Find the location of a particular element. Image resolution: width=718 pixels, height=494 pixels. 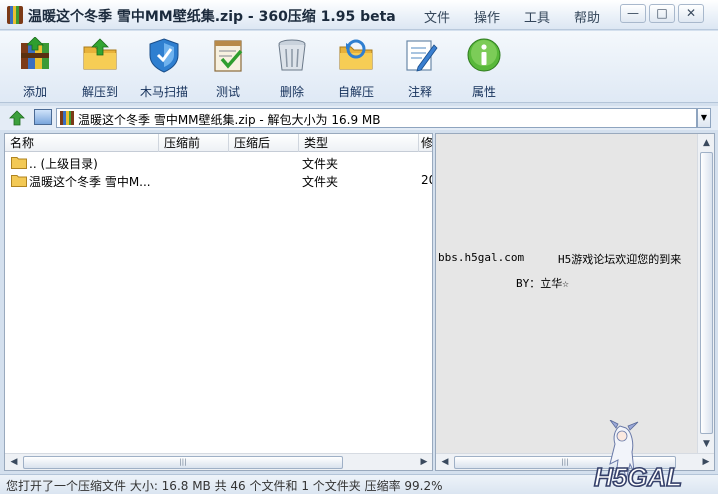

close-button: ✕ is located at coordinates (691, 13).